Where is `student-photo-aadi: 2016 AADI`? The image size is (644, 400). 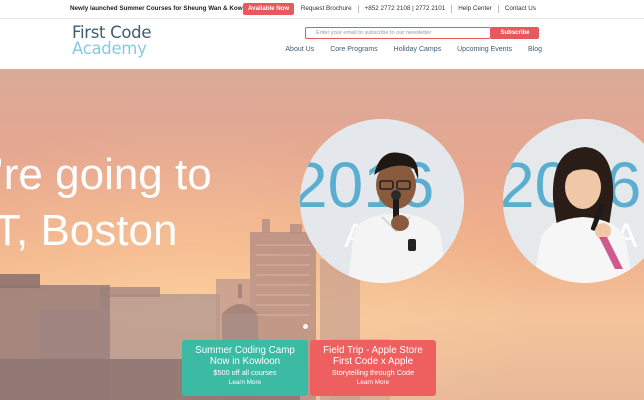
student-photo-aadi: 2016 AADI is located at coordinates (382, 201).